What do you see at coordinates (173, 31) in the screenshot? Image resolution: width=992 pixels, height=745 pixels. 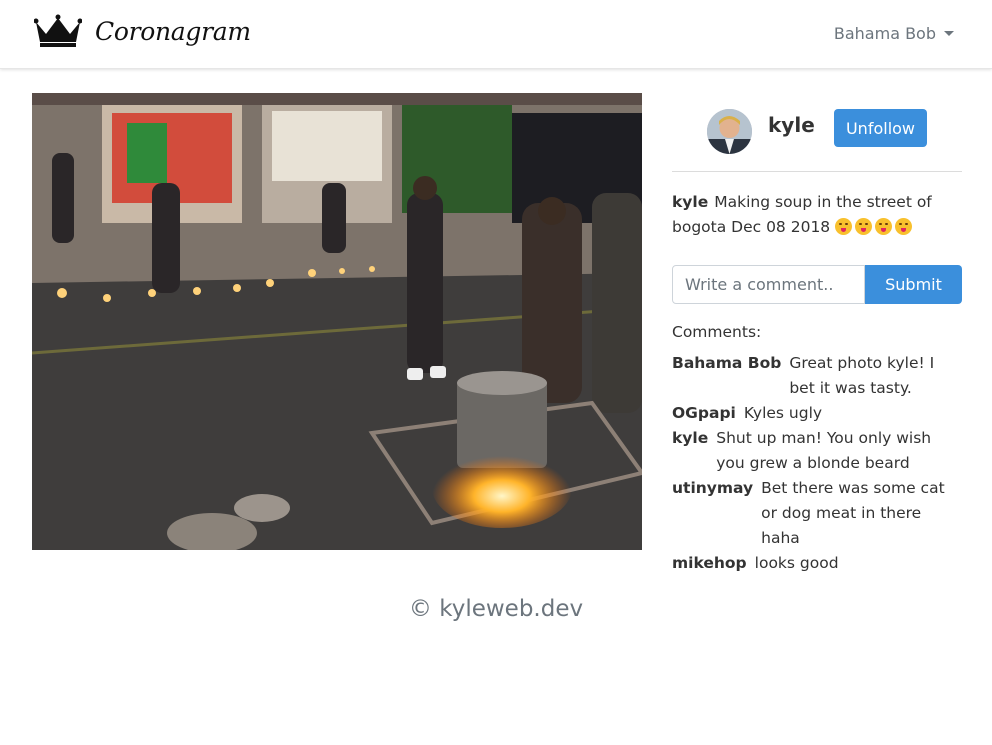 I see `brand-name: Coronagram` at bounding box center [173, 31].